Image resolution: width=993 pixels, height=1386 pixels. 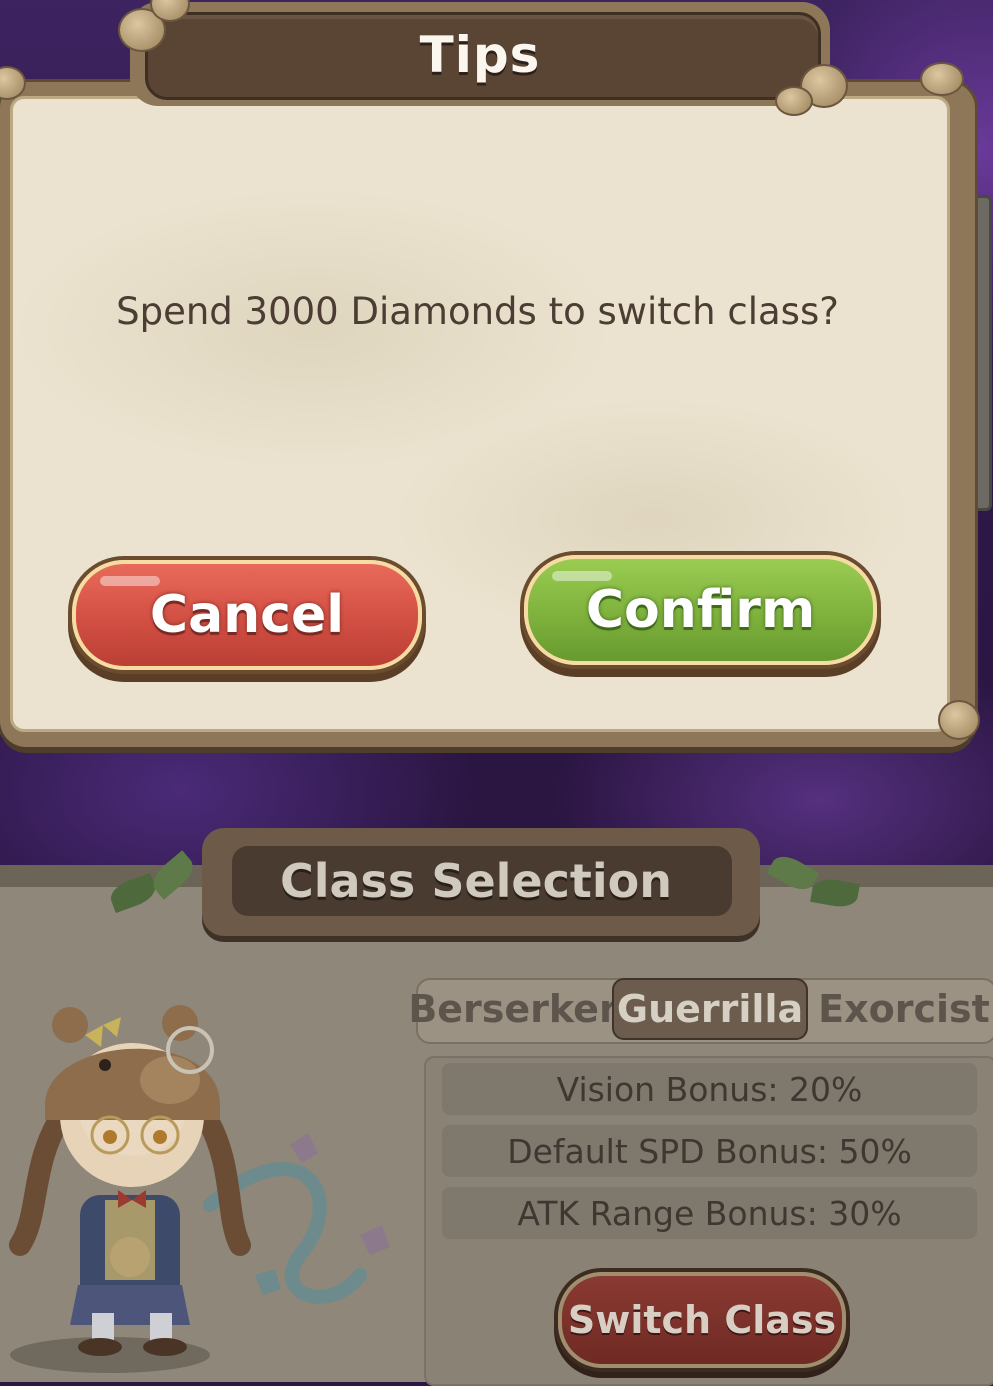 What do you see at coordinates (702, 1320) in the screenshot?
I see `switch-class-button: Switch Class` at bounding box center [702, 1320].